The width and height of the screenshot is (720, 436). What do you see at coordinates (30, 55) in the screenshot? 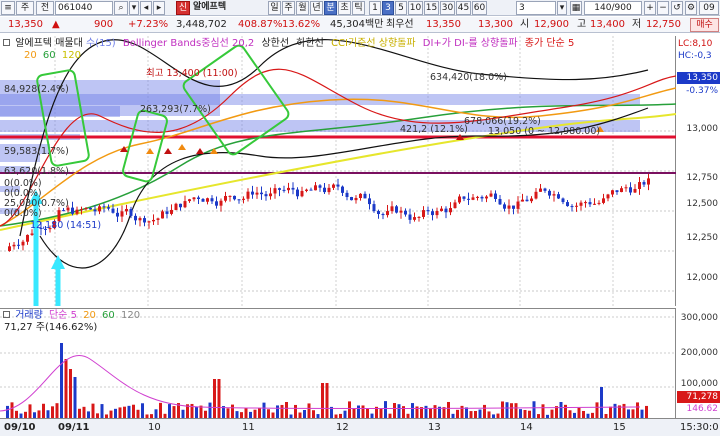
I see `legend-ma20: 20` at bounding box center [30, 55].